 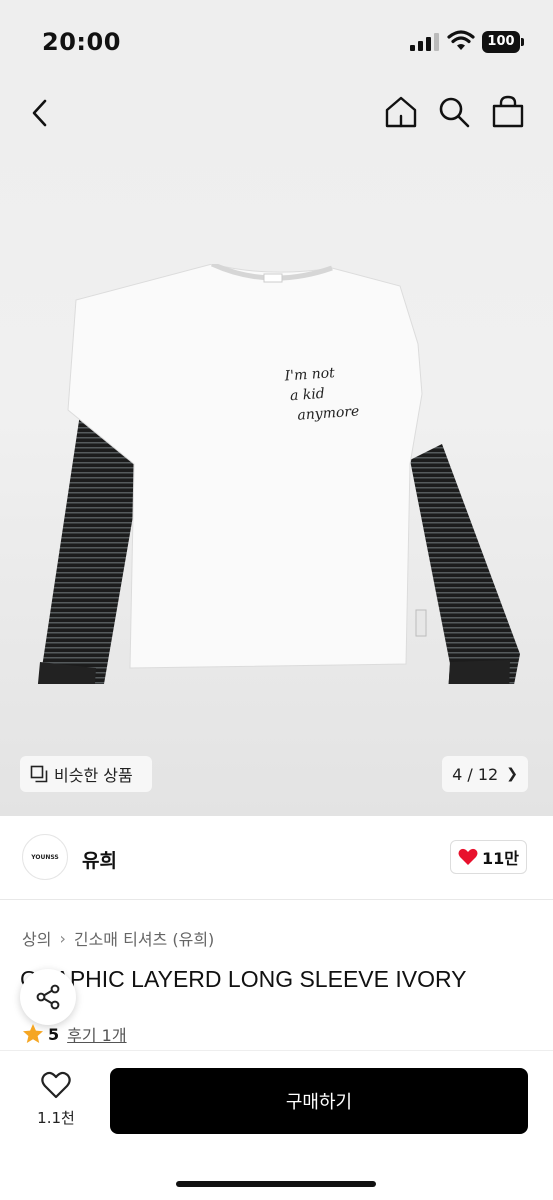 I want to click on battery-icon: 100, so click(x=503, y=42).